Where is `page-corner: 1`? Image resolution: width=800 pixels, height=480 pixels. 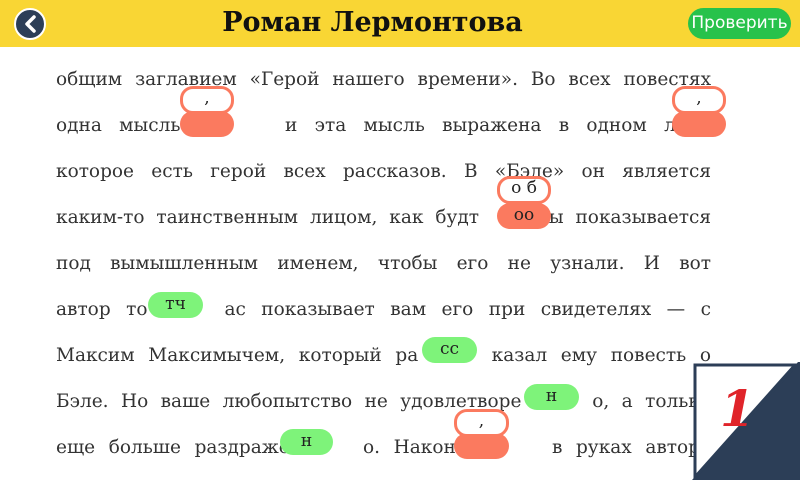 page-corner: 1 is located at coordinates (746, 421).